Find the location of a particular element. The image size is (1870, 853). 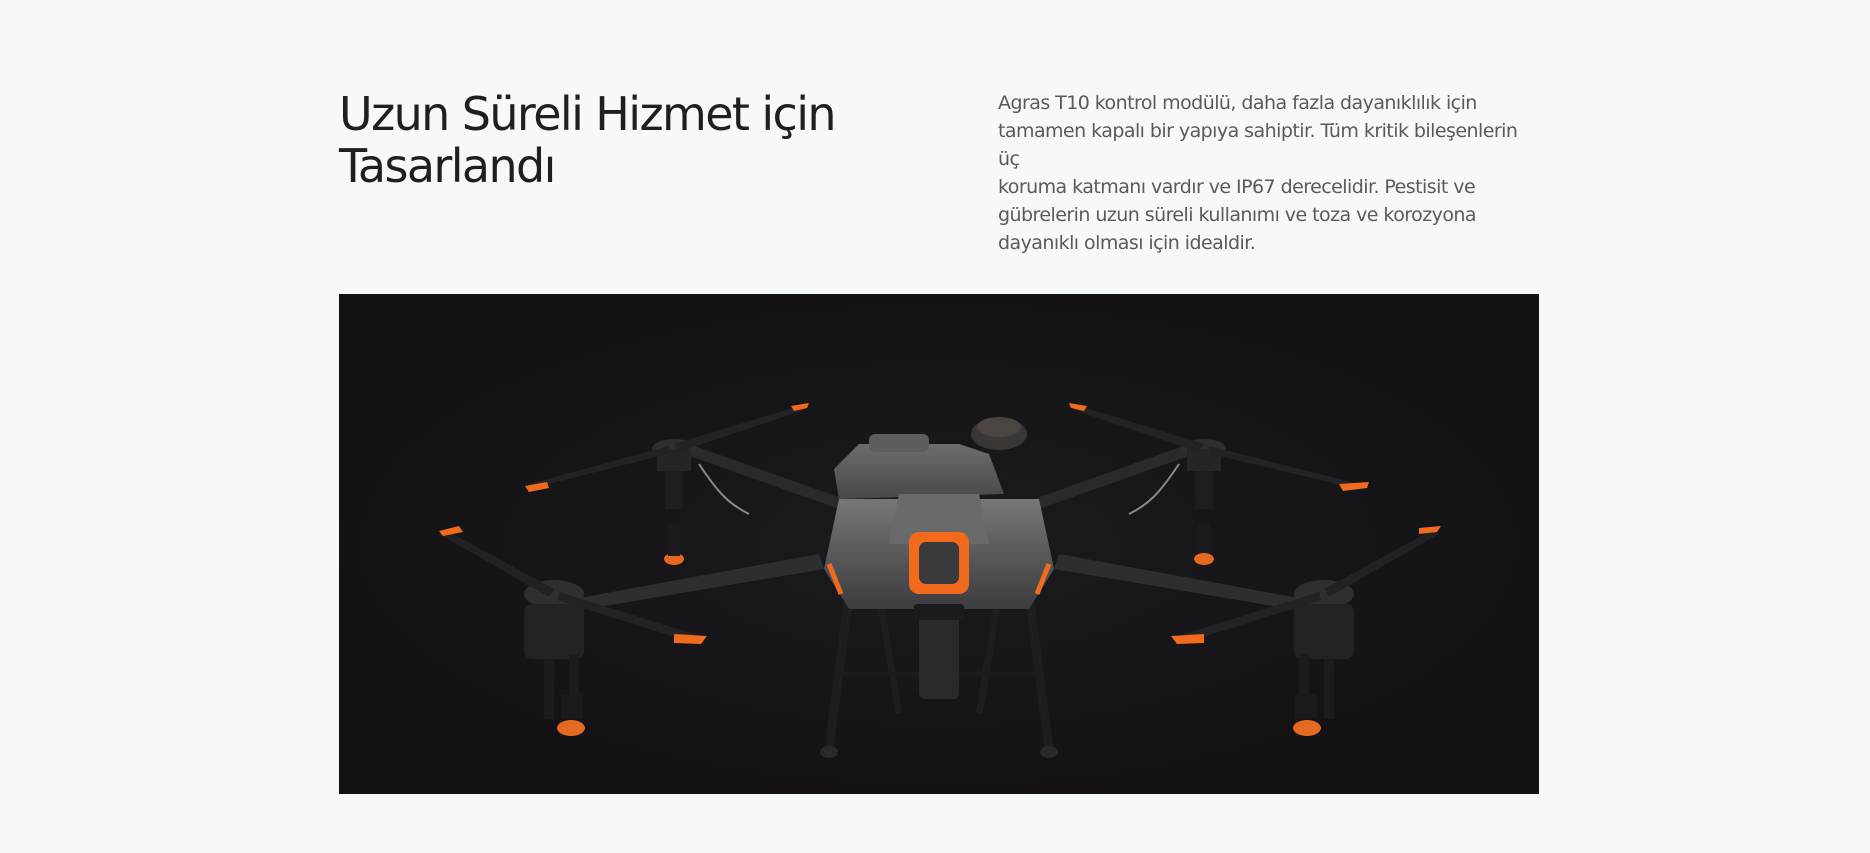

section-heading: Uzun Süreli Hizmet için Tasarlandı is located at coordinates (619, 140).